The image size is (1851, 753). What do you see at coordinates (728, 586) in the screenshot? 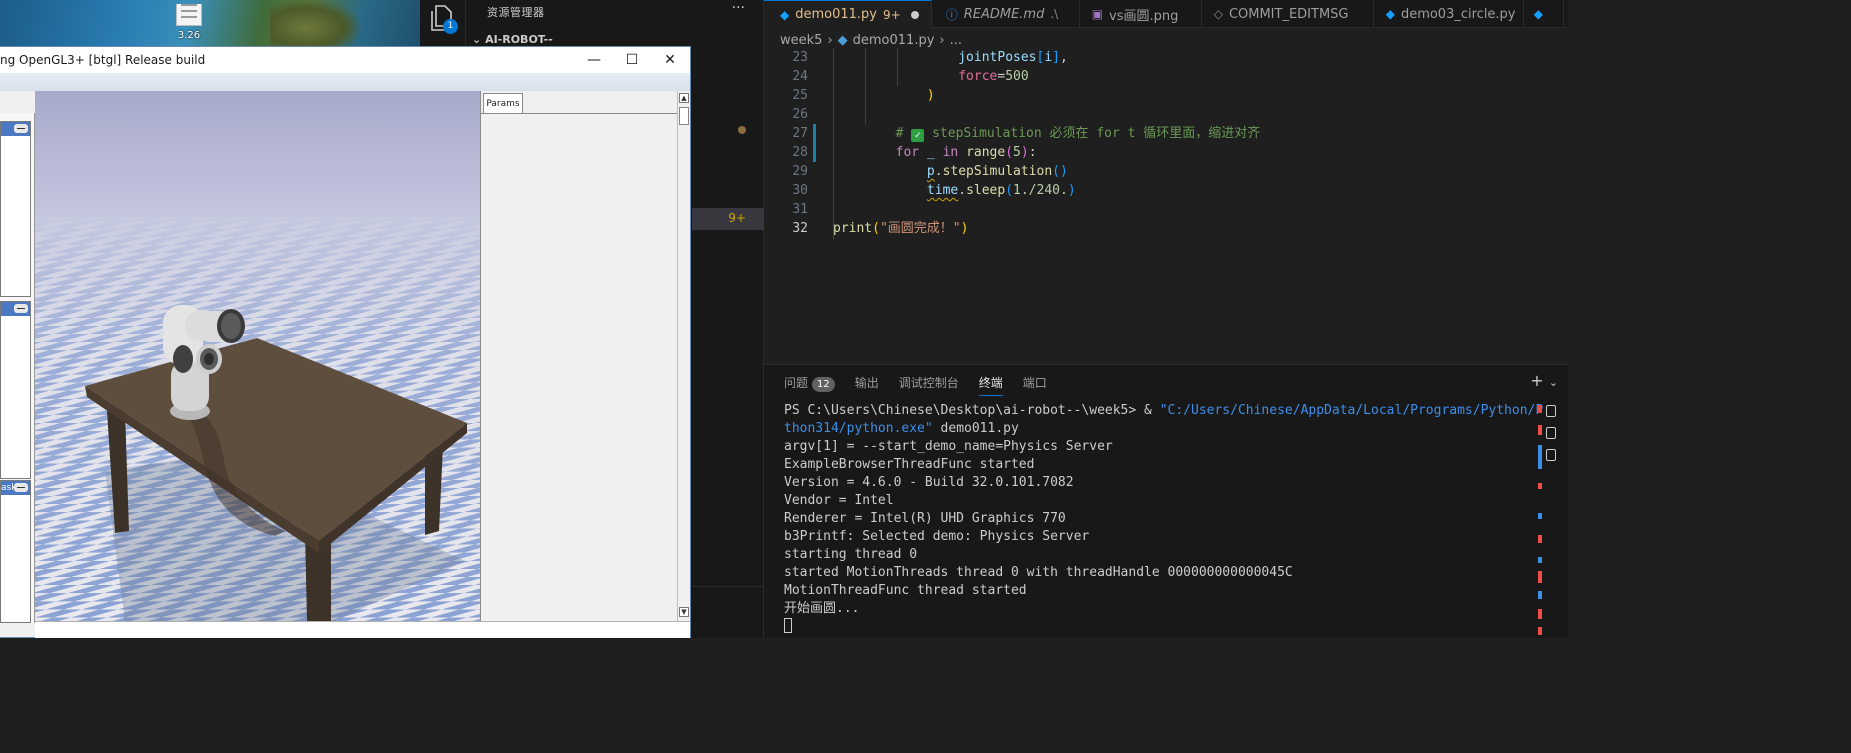
I see `explorer-divider` at bounding box center [728, 586].